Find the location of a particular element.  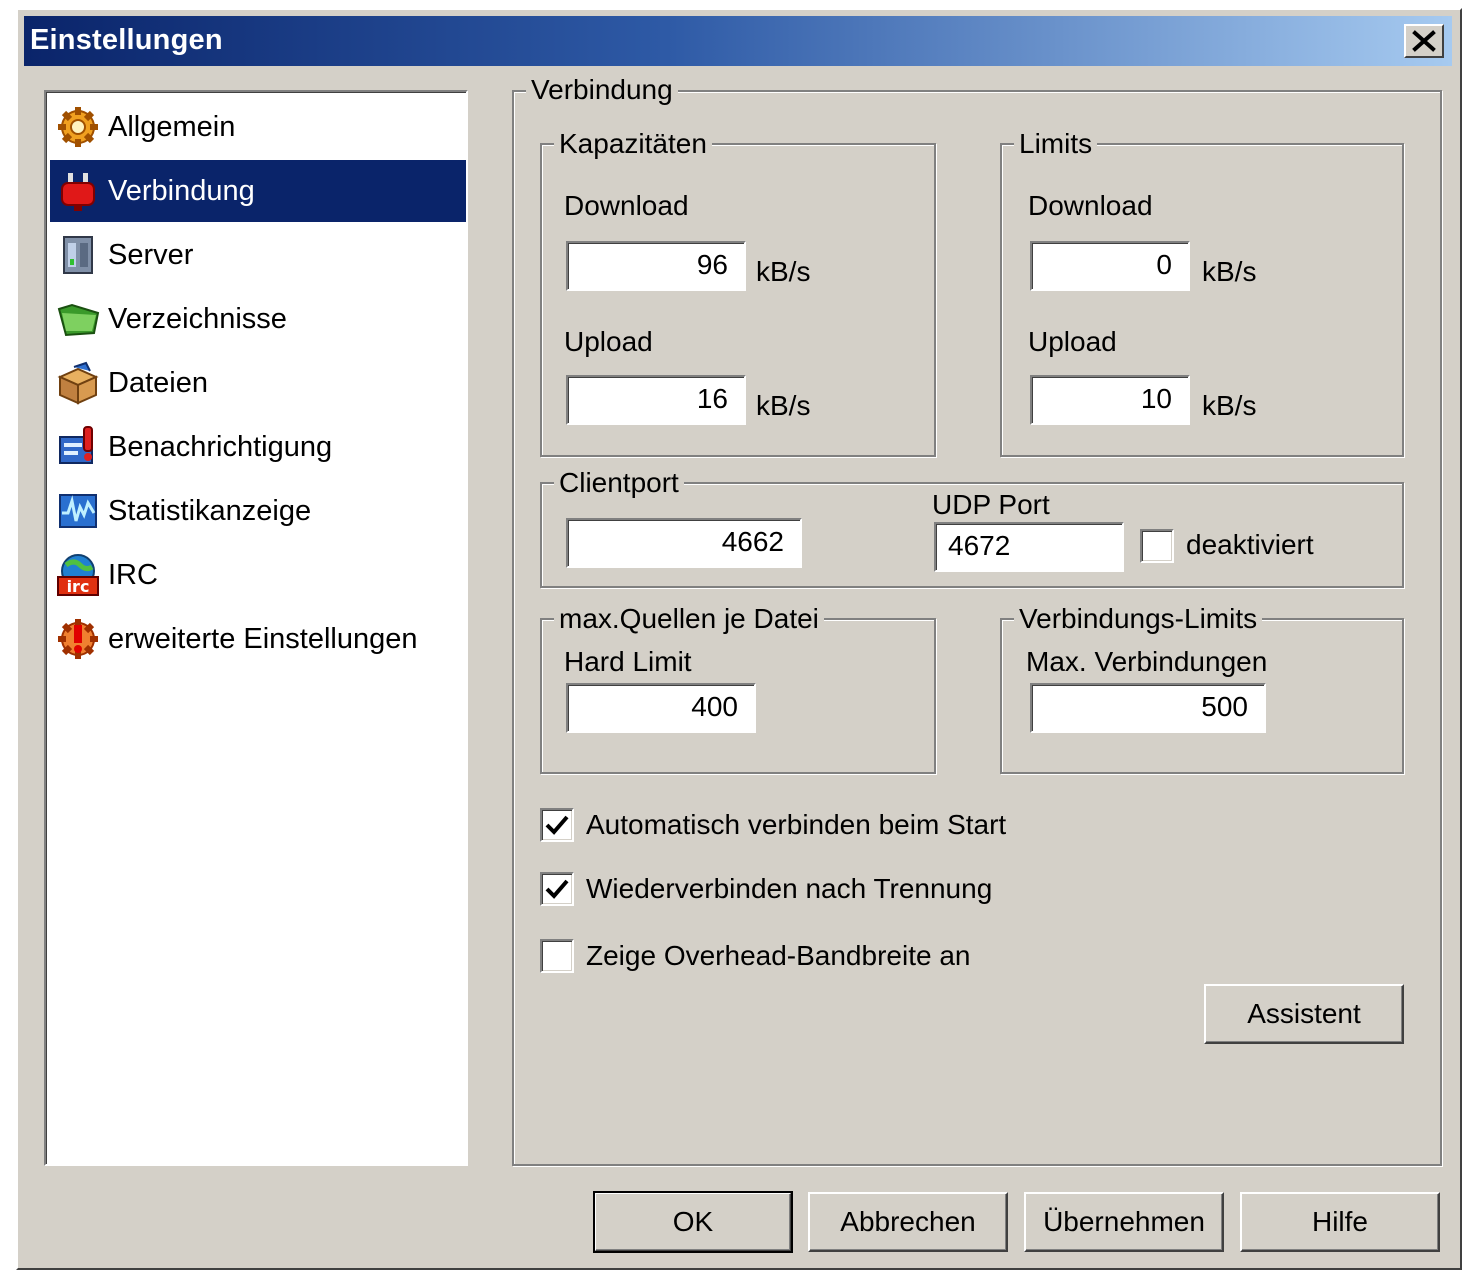

capacity-upload-input: 16 is located at coordinates (656, 400).